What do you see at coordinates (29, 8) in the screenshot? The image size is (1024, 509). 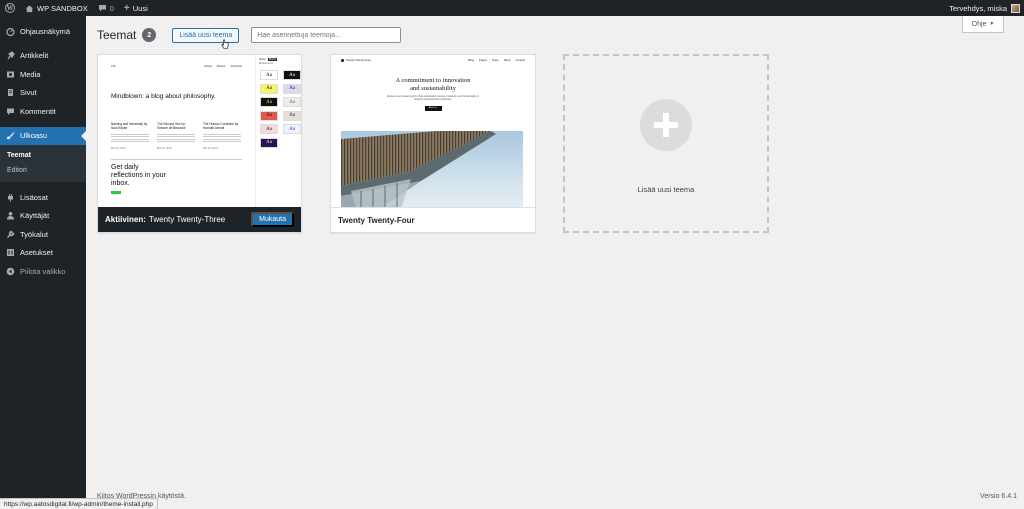 I see `home-icon` at bounding box center [29, 8].